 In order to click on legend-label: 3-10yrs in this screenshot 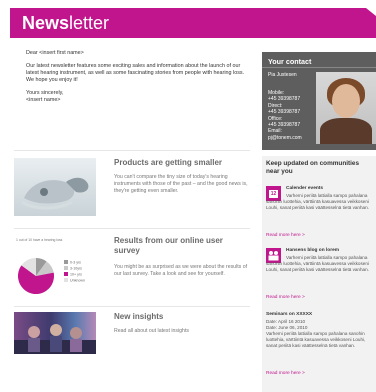, I will do `click(76, 268)`.